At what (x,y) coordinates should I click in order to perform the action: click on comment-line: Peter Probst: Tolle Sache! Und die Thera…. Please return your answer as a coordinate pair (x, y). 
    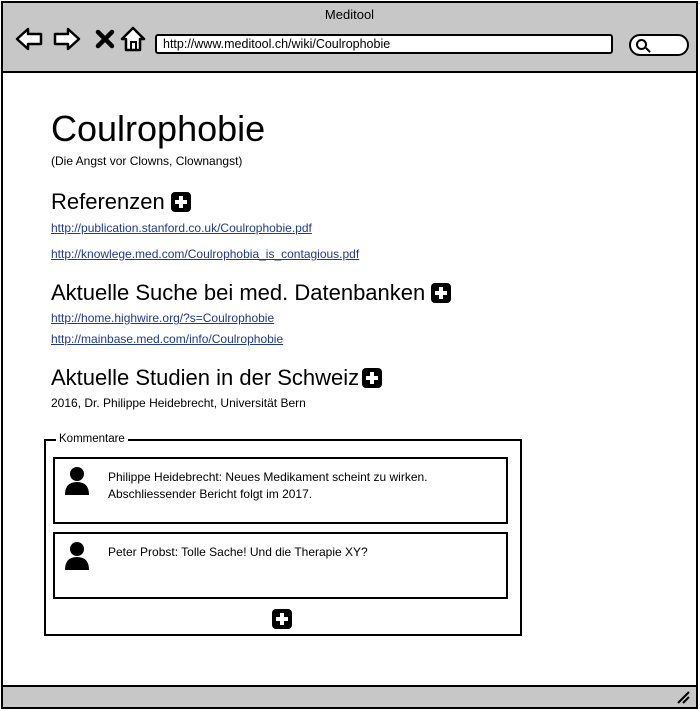
    Looking at the image, I should click on (238, 552).